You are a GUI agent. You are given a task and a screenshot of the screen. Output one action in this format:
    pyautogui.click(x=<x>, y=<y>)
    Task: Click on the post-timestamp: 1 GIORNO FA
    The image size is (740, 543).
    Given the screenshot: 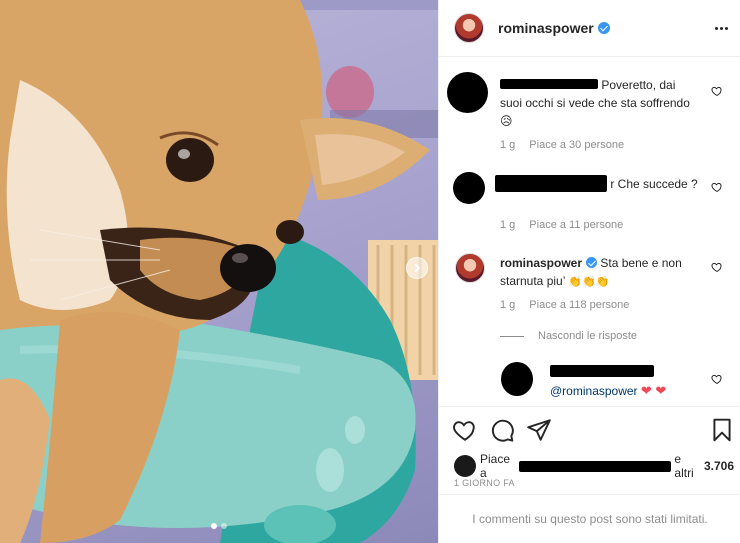 What is the action you would take?
    pyautogui.click(x=484, y=483)
    